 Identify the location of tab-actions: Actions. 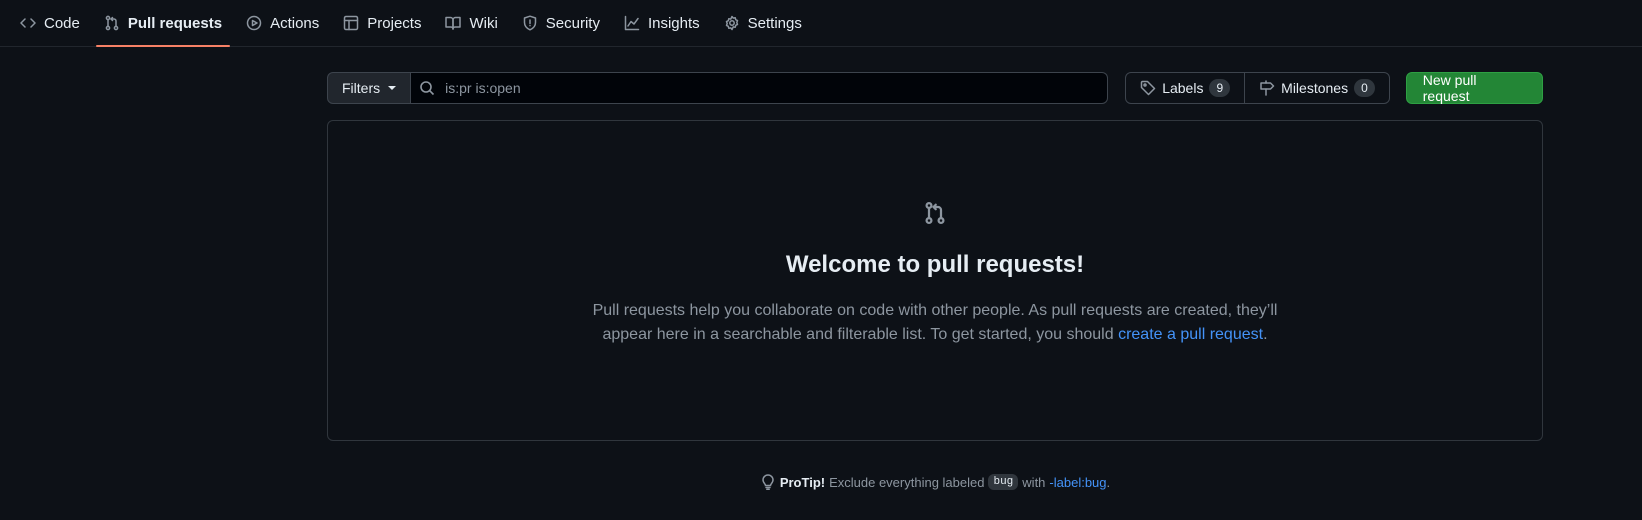
(282, 23).